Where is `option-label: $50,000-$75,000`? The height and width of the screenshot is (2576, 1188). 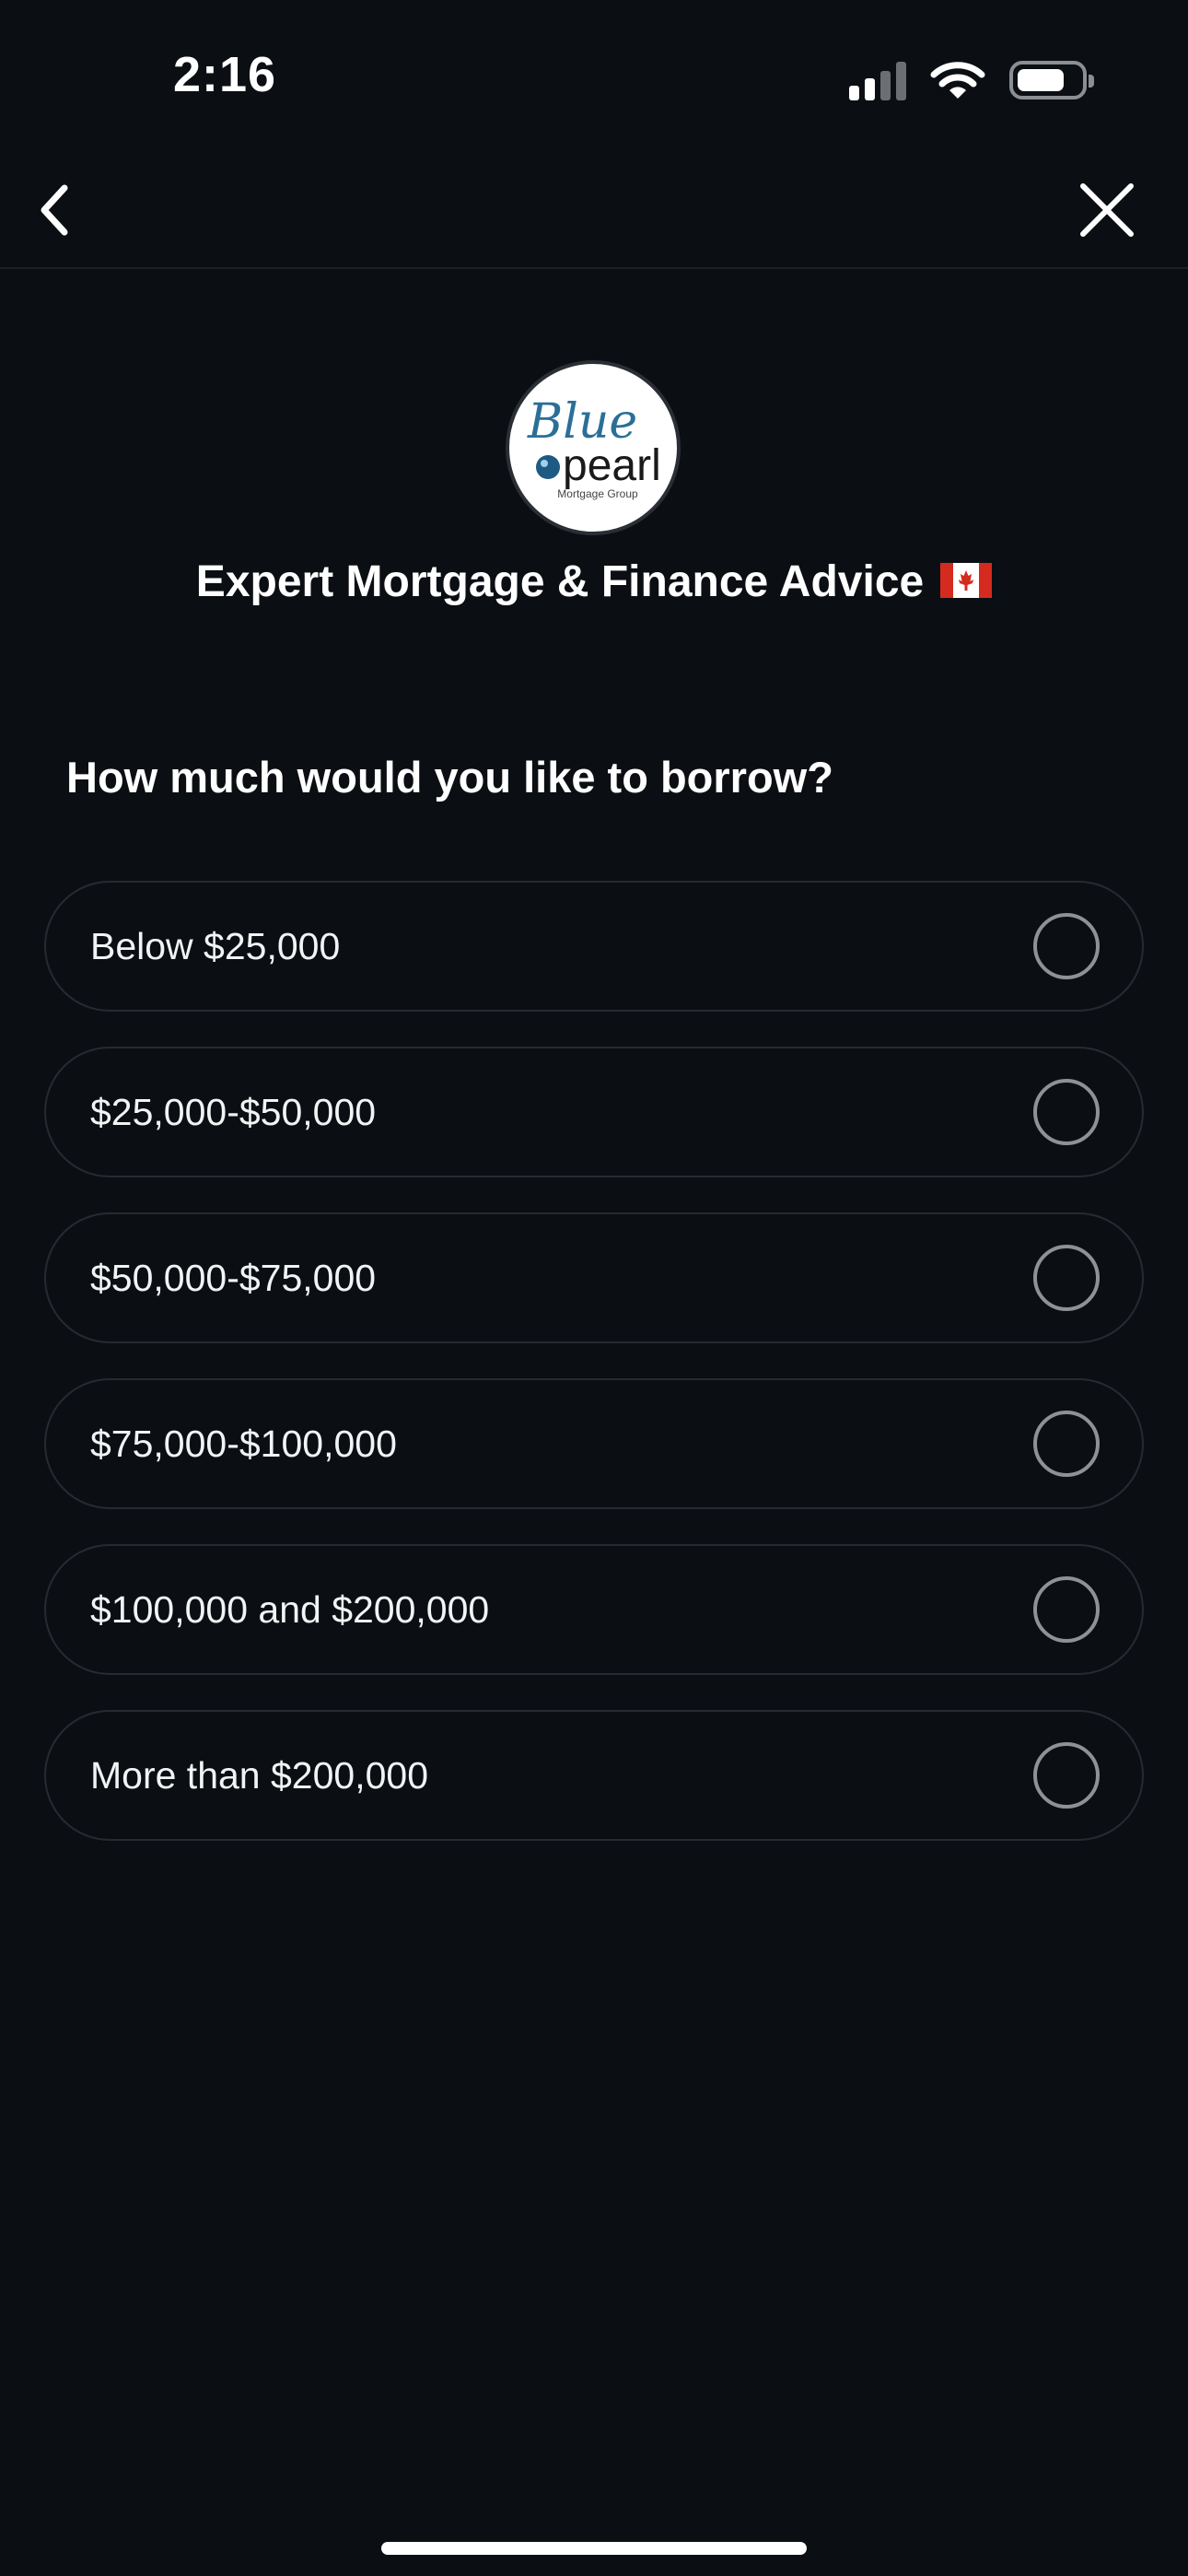 option-label: $50,000-$75,000 is located at coordinates (233, 1277).